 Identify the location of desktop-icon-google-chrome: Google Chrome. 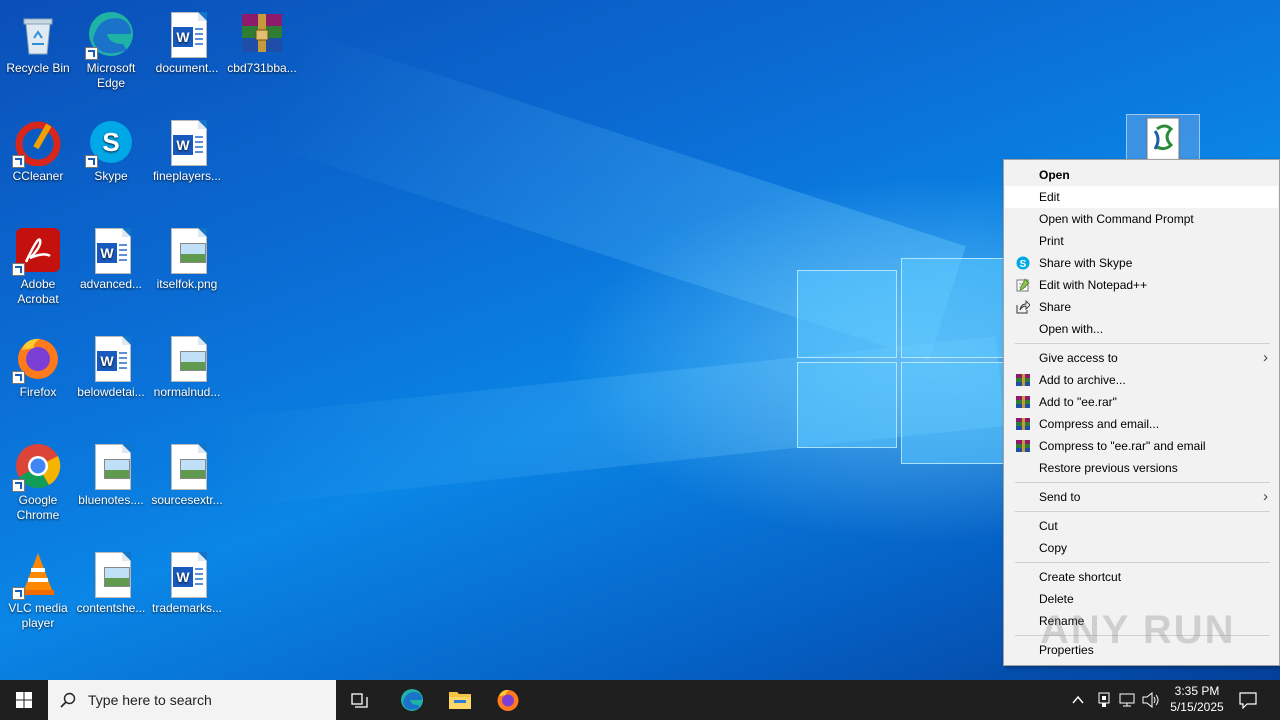
(38, 479).